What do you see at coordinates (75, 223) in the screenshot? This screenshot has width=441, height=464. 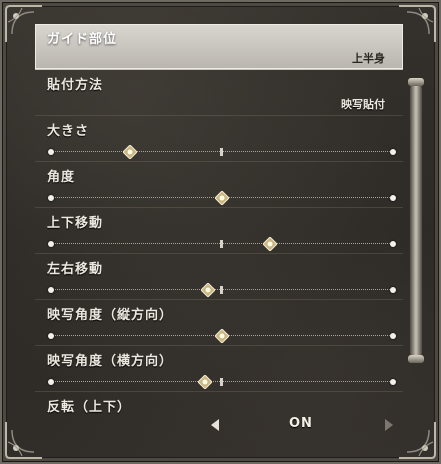 I see `setting-label: 上下移動` at bounding box center [75, 223].